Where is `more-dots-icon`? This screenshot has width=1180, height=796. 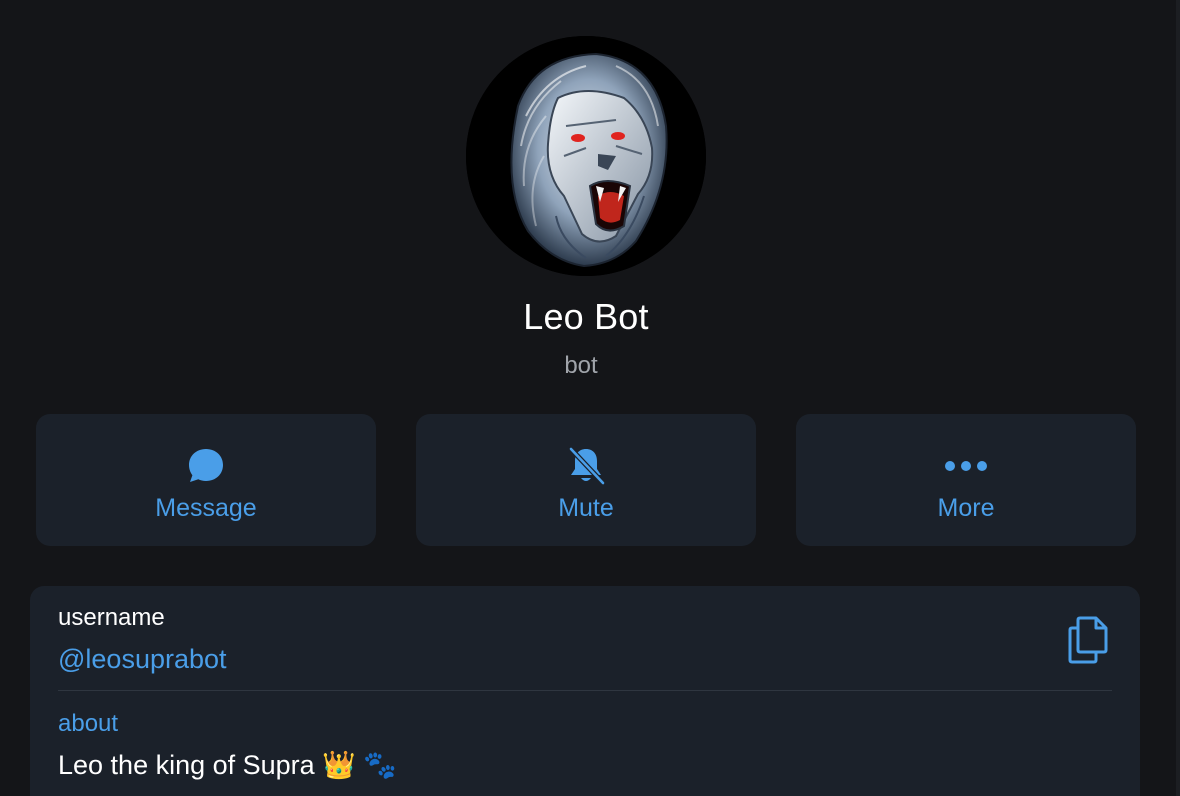 more-dots-icon is located at coordinates (966, 466).